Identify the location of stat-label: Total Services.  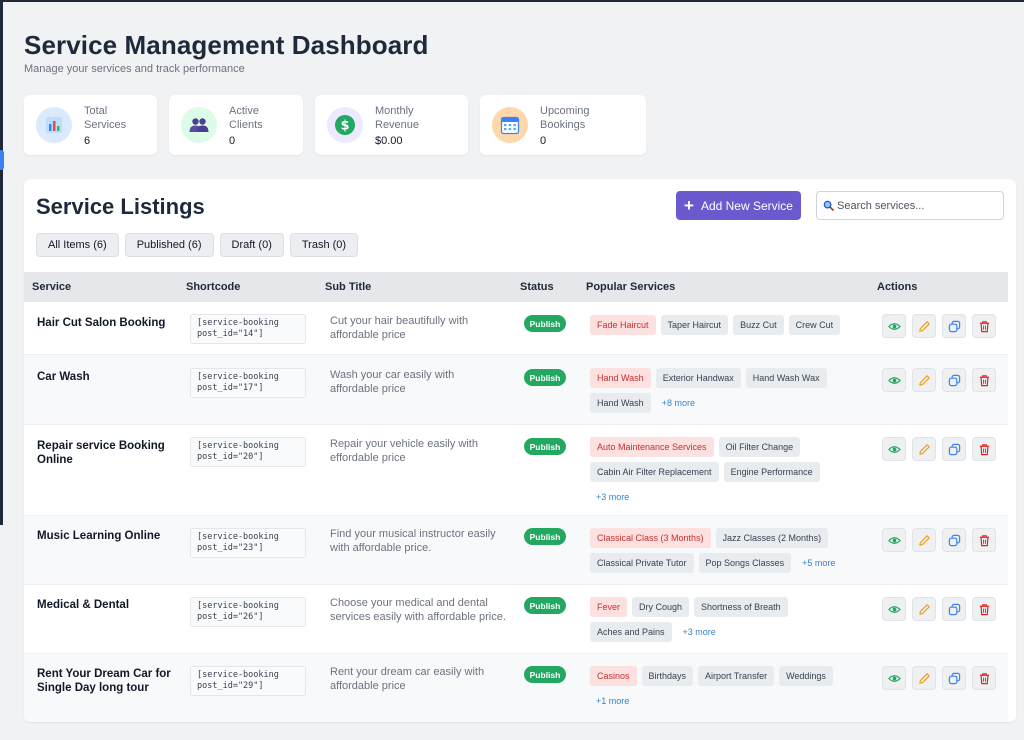
(105, 117).